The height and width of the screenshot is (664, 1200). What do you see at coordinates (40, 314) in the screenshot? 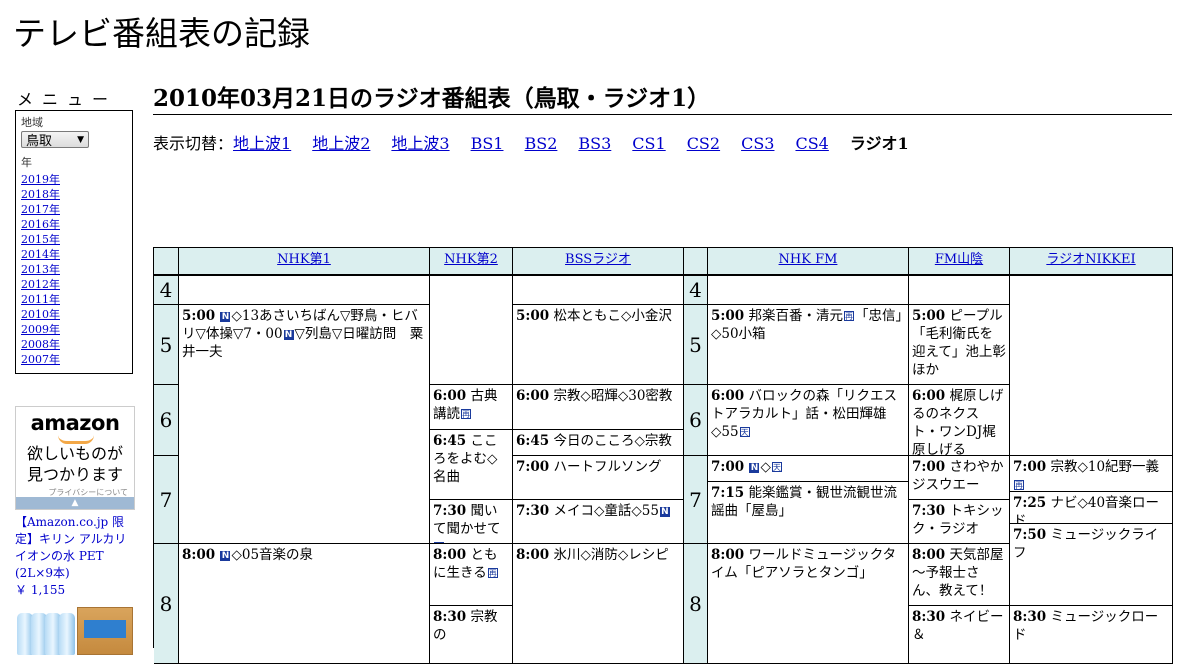
I see `year-link-2010: 2010年` at bounding box center [40, 314].